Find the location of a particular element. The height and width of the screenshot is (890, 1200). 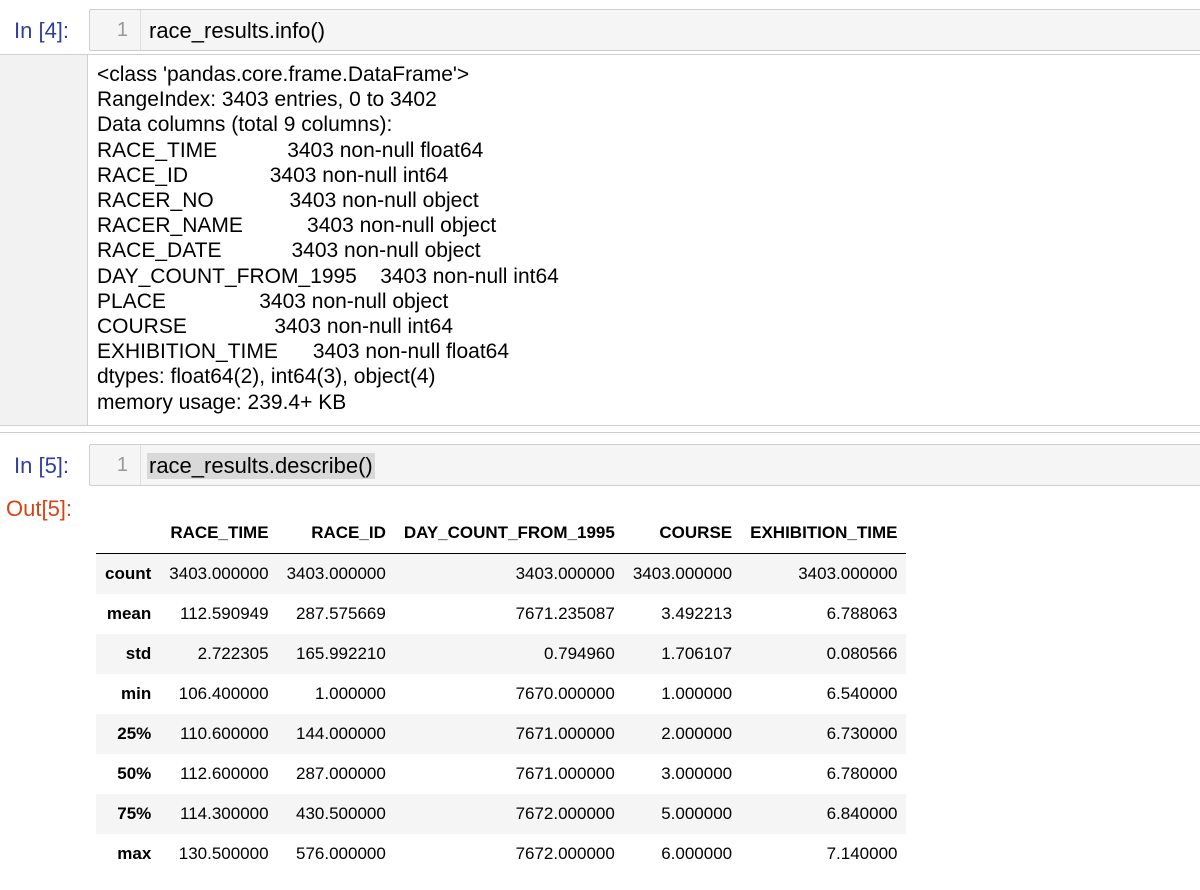

output-line: memory usage: 239.4+ KB is located at coordinates (222, 402).